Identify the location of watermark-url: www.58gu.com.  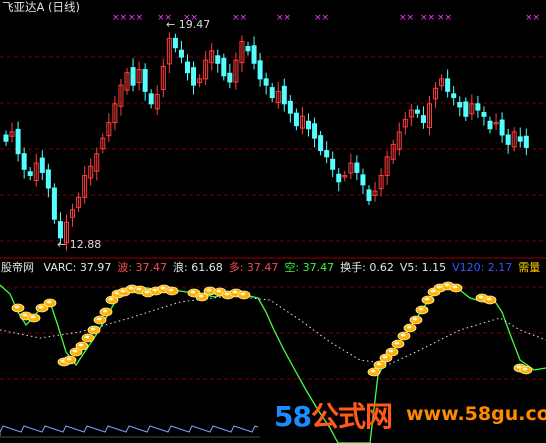
(476, 414).